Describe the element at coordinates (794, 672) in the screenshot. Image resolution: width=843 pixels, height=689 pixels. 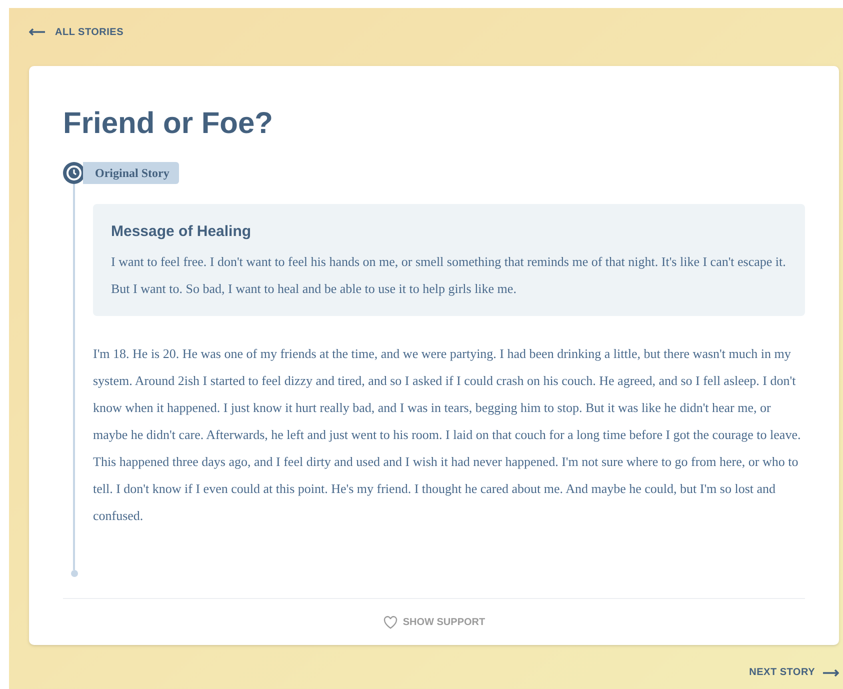
I see `next-link: NEXT STORY` at that location.